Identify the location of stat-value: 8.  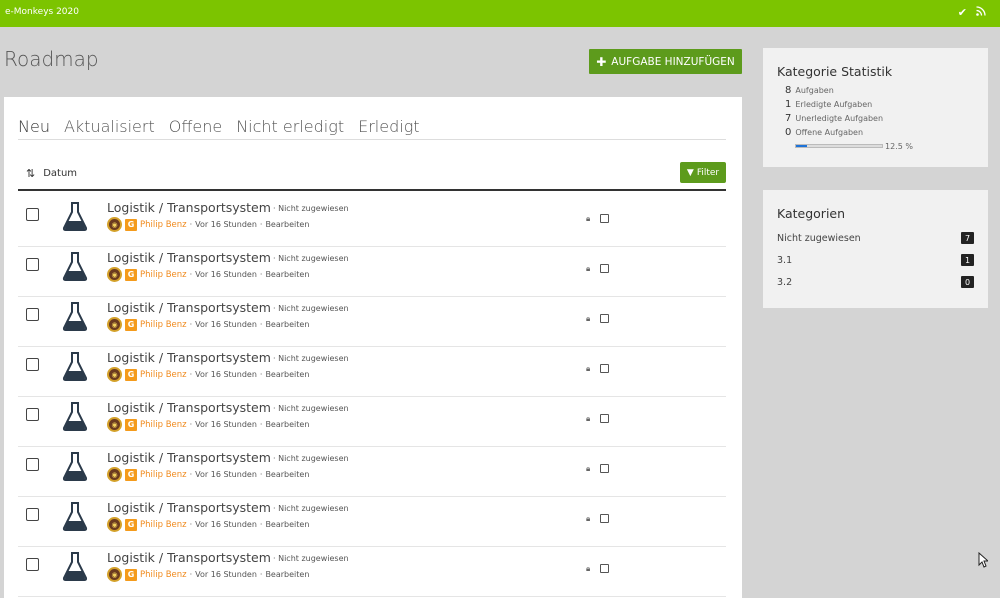
(788, 90).